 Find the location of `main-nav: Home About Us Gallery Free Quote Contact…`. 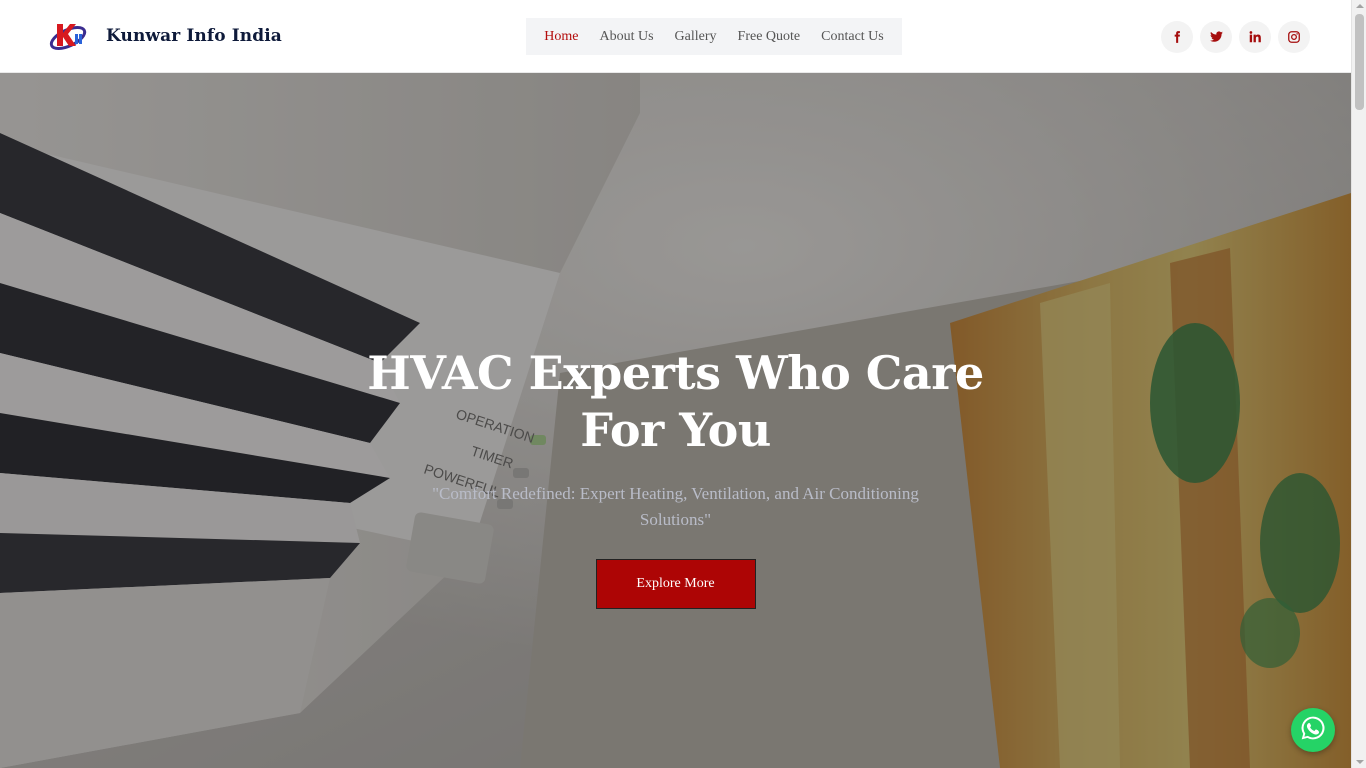

main-nav: Home About Us Gallery Free Quote Contact… is located at coordinates (714, 36).